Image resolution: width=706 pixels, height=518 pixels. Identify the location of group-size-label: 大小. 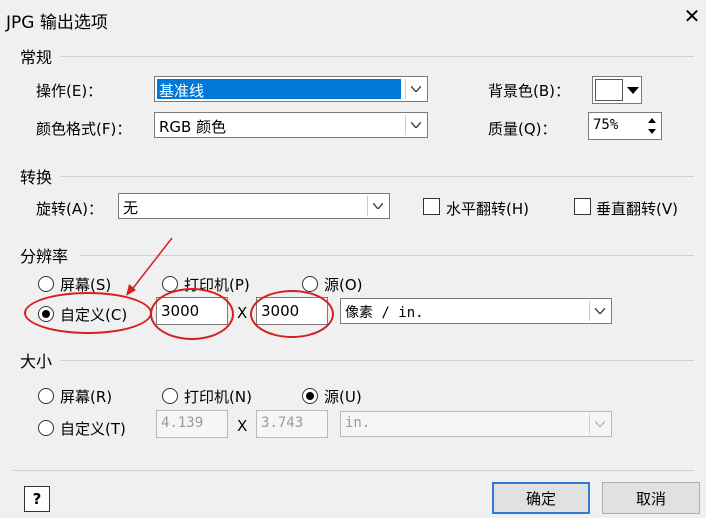
(36, 361).